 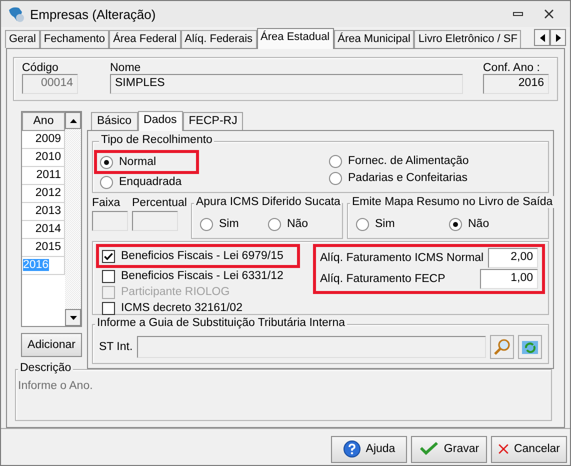 I want to click on st-field, so click(x=311, y=347).